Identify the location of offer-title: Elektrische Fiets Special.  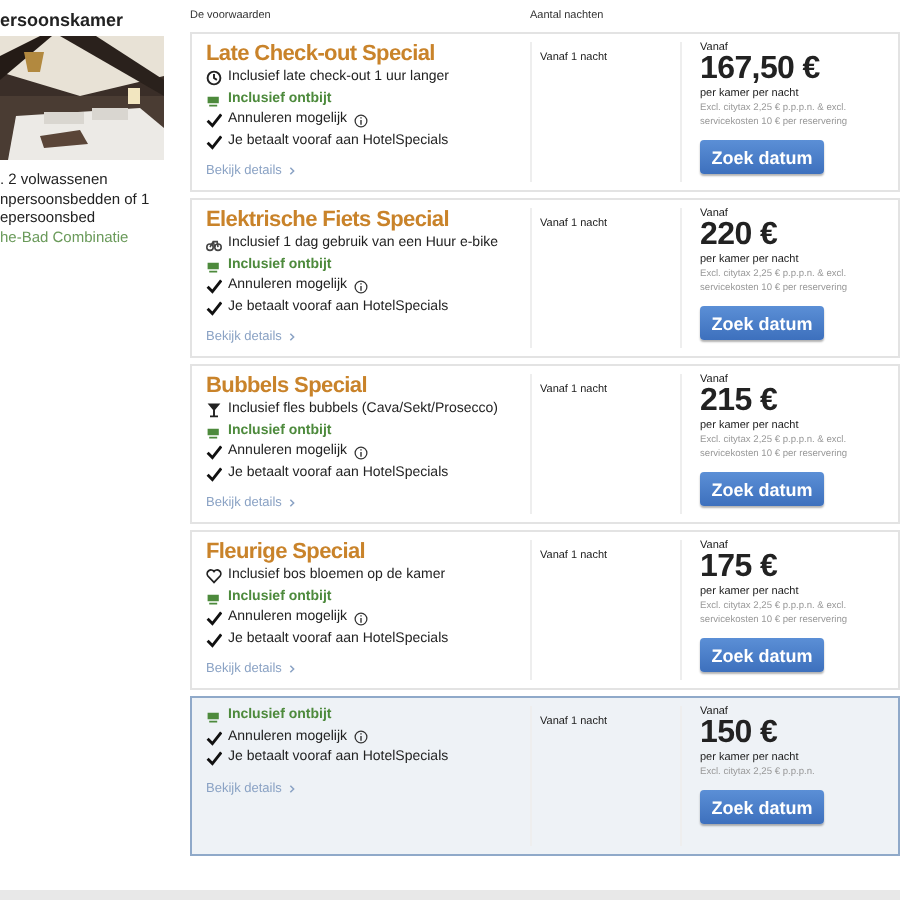
(329, 220).